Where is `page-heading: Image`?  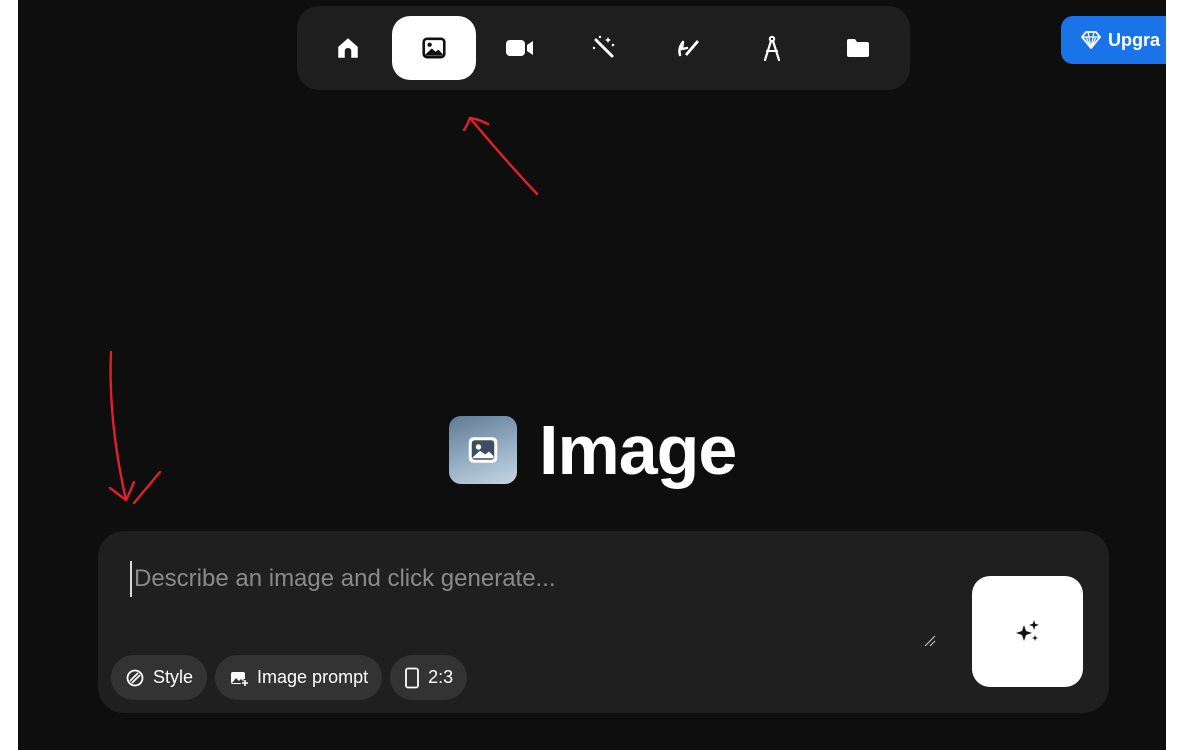 page-heading: Image is located at coordinates (593, 450).